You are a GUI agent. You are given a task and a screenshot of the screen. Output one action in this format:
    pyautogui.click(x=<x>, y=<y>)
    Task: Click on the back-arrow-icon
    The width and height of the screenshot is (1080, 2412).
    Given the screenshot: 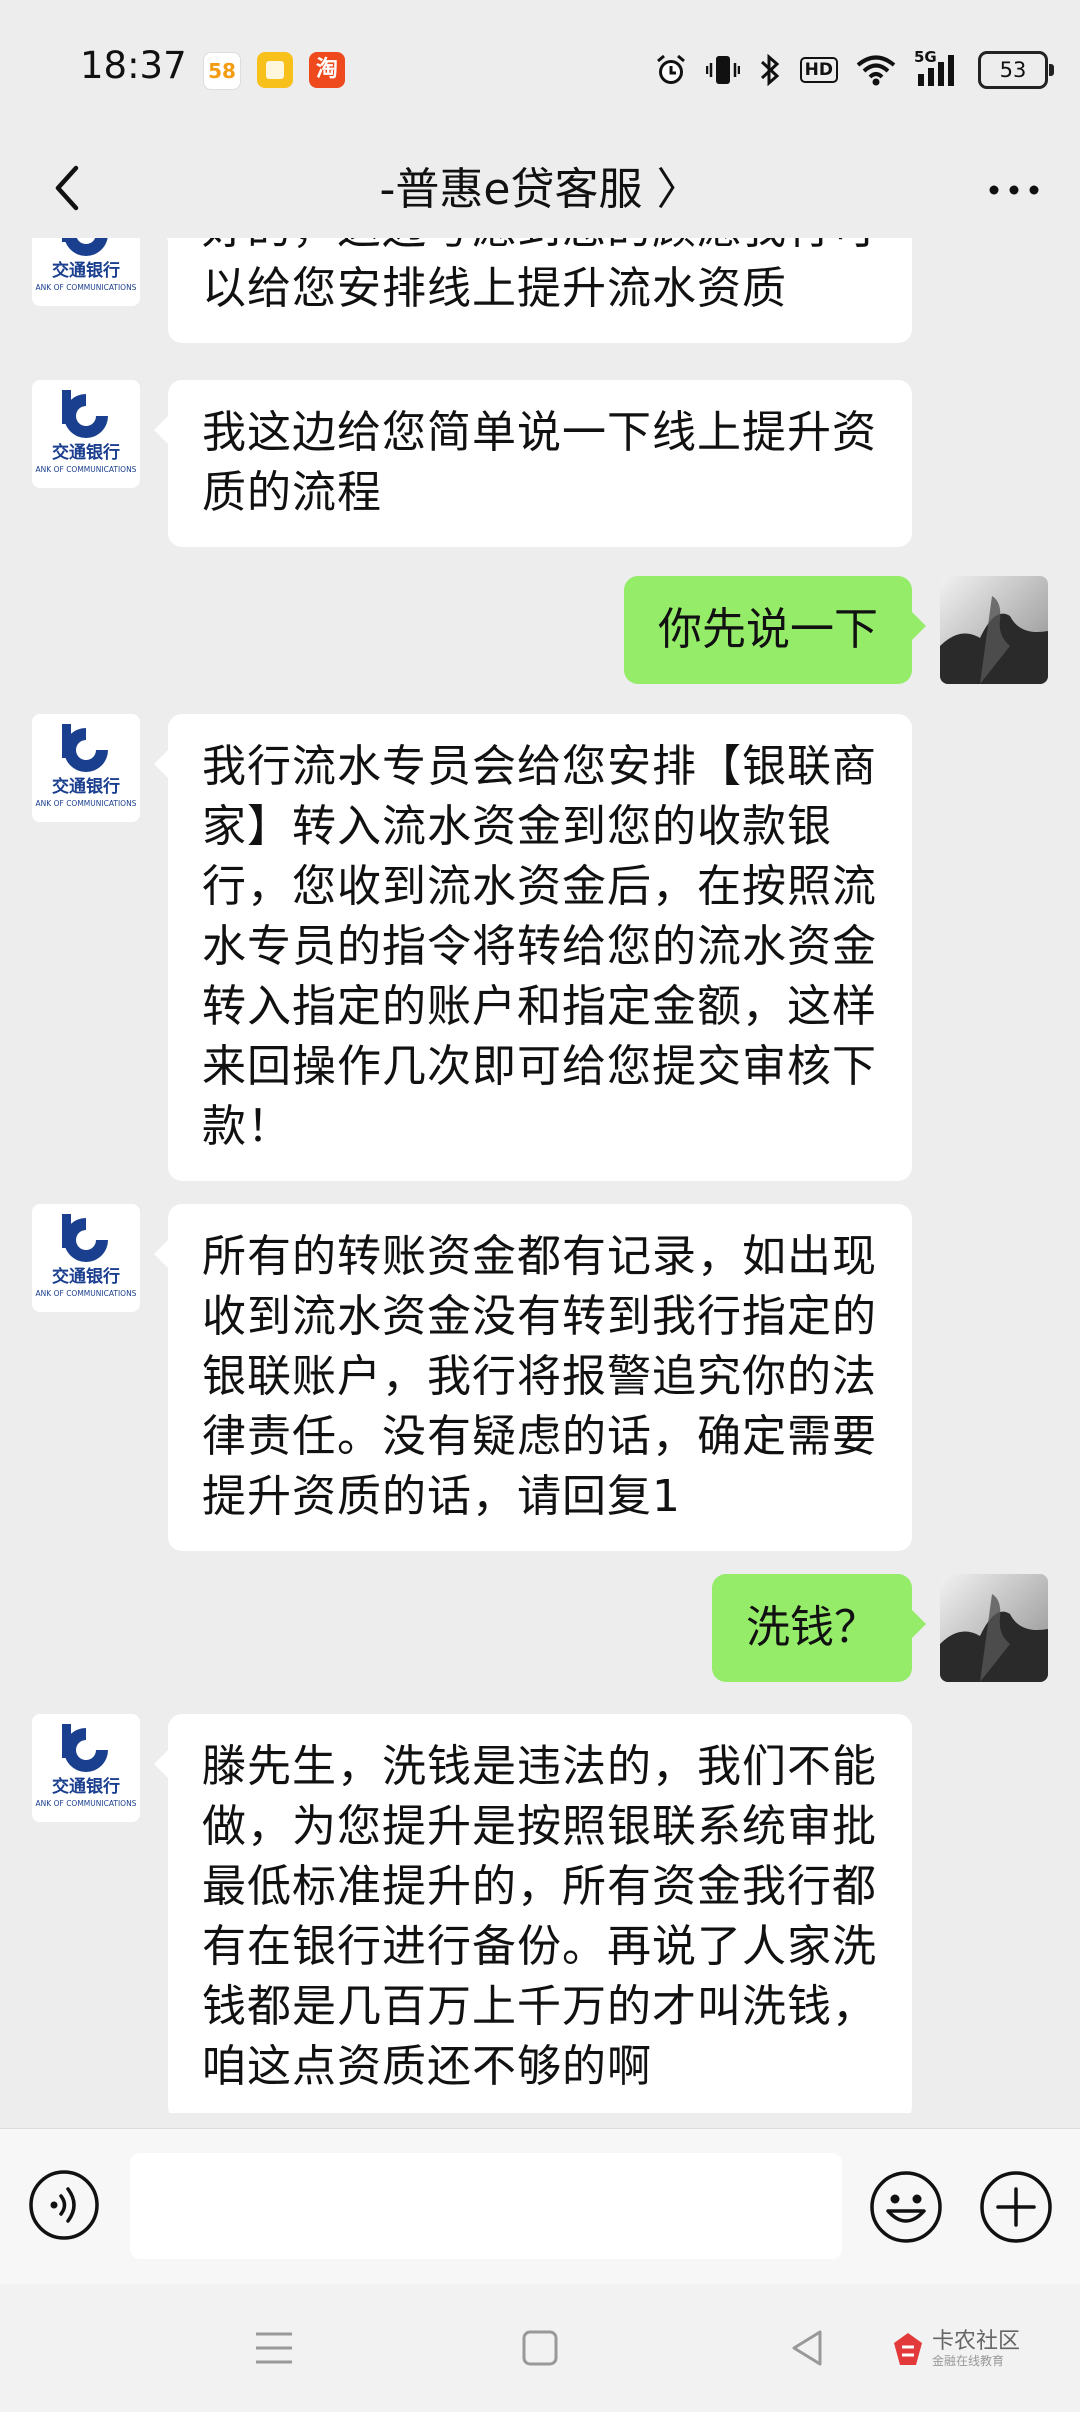 What is the action you would take?
    pyautogui.click(x=70, y=188)
    